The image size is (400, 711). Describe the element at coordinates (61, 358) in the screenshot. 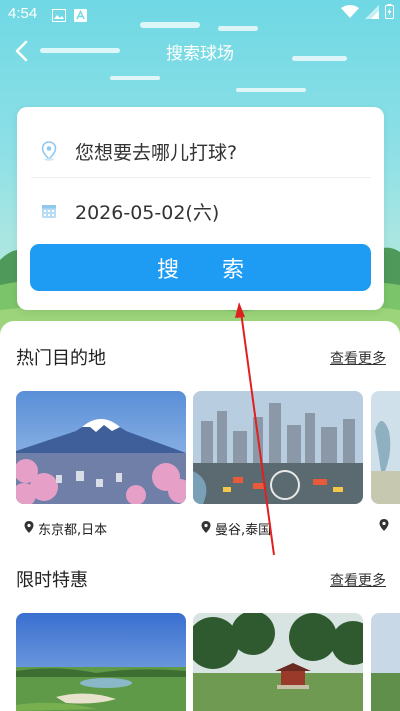

I see `section-title: 热门目的地` at that location.